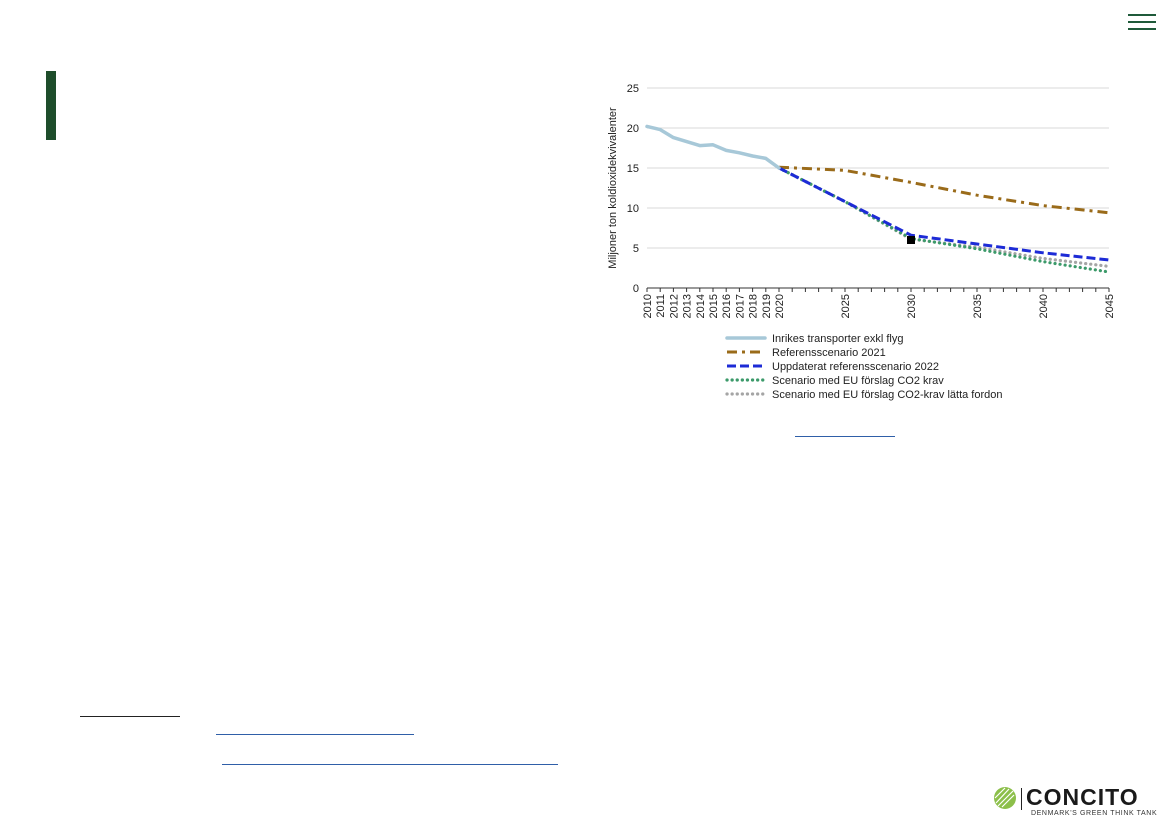 This screenshot has height=827, width=1169. Describe the element at coordinates (829, 353) in the screenshot. I see `legend-label: Referensscenario 2021` at that location.